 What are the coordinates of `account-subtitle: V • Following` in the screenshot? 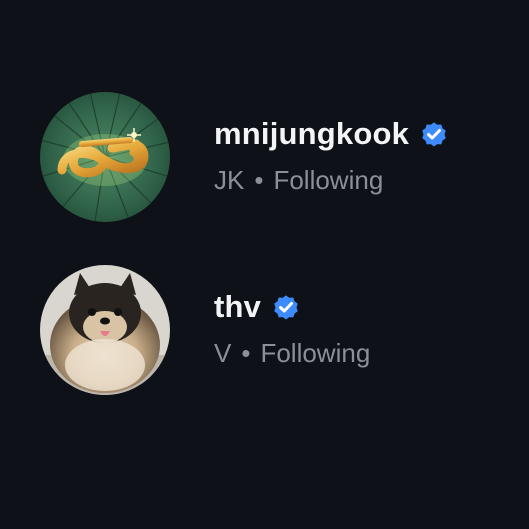 It's located at (292, 353).